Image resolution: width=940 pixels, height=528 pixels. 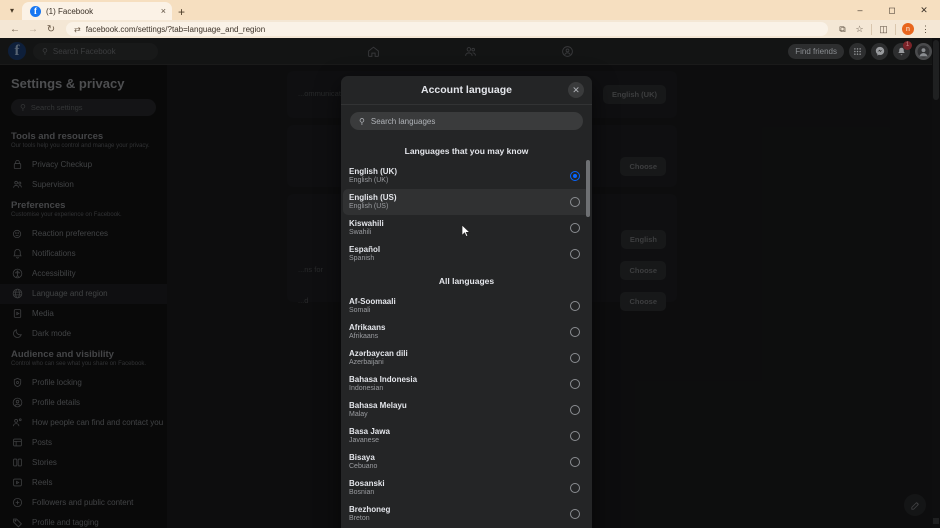 I want to click on notifications-badge: 1, so click(x=907, y=45).